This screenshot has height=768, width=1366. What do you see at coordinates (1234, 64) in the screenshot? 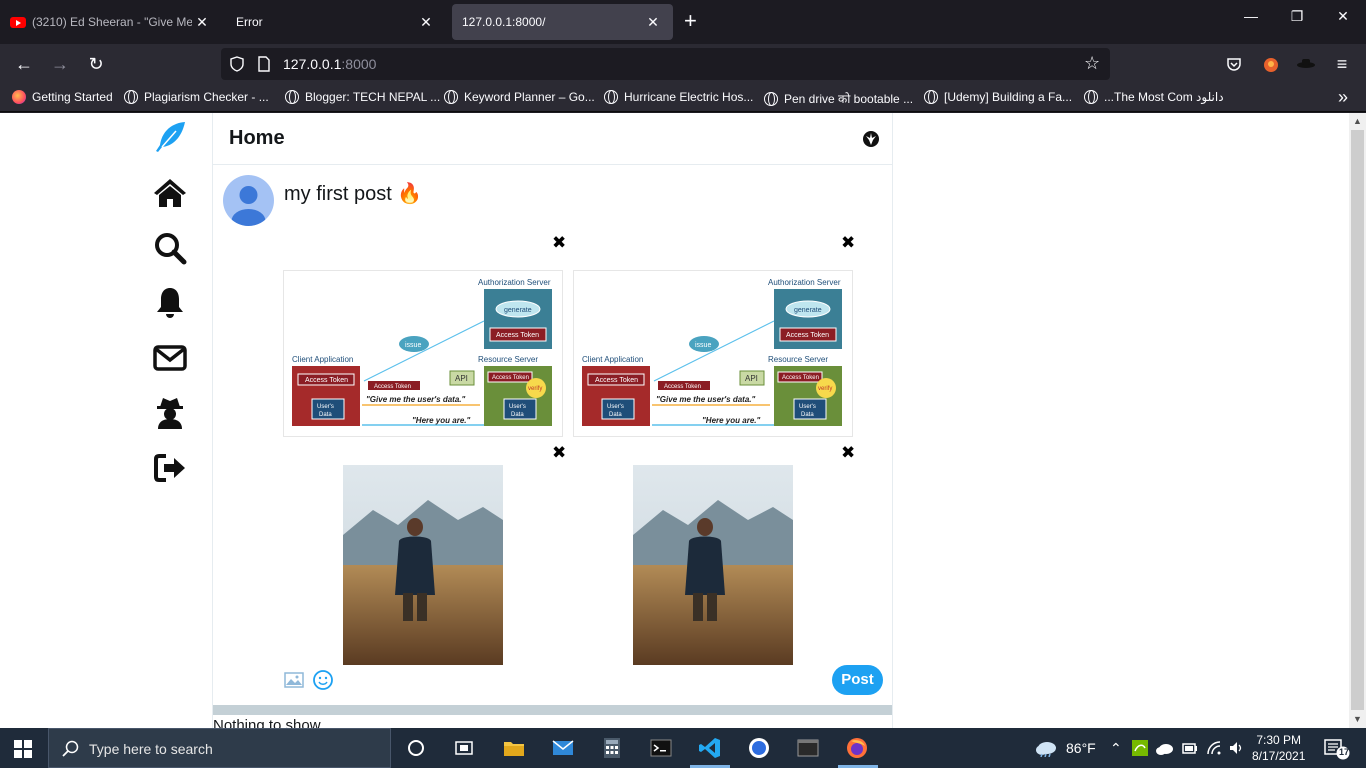
I see `pocket-icon` at bounding box center [1234, 64].